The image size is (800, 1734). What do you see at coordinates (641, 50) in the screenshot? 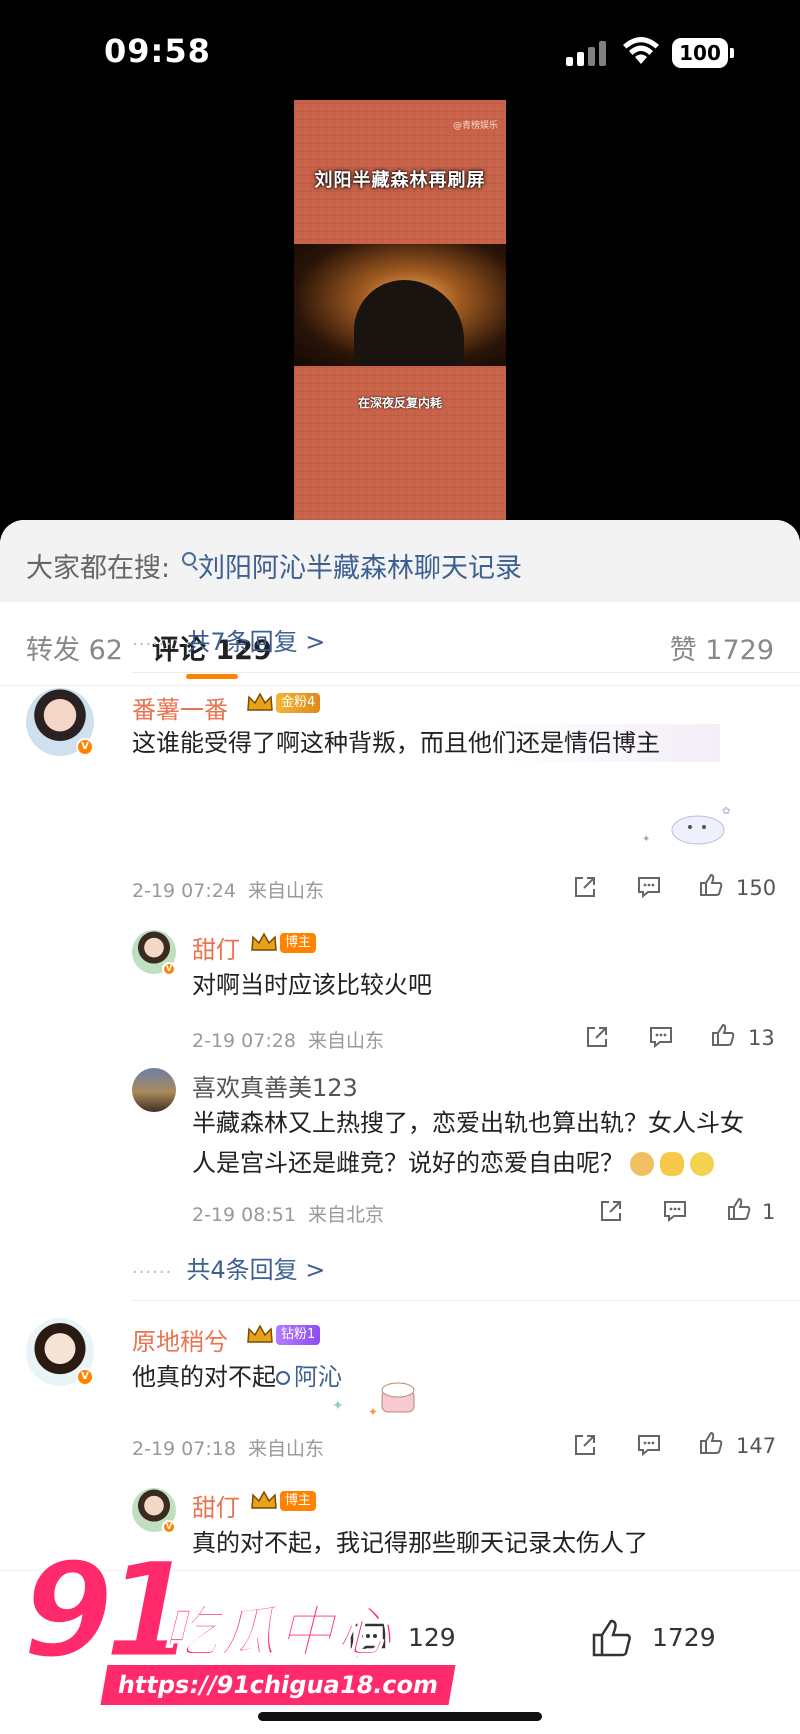
I see `wifi-icon` at bounding box center [641, 50].